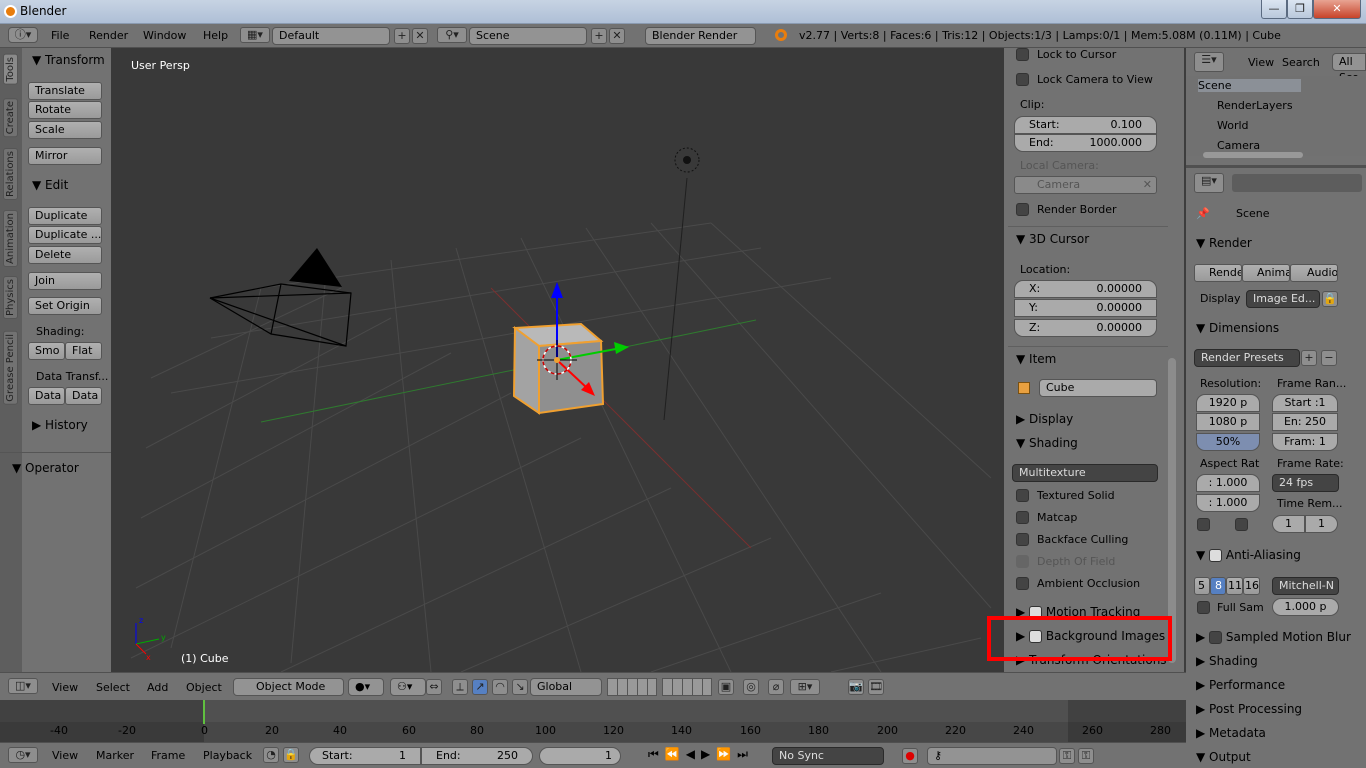  Describe the element at coordinates (1305, 442) in the screenshot. I see `frame-step-field: Fram: 1` at that location.